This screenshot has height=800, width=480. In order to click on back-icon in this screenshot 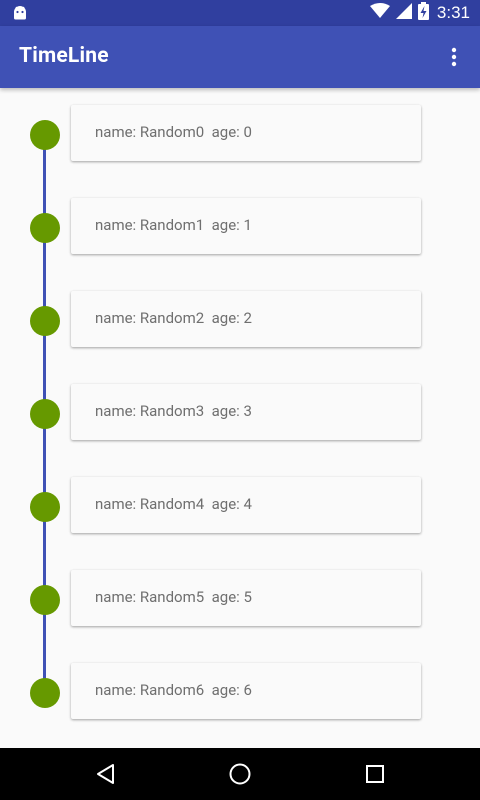, I will do `click(106, 774)`.